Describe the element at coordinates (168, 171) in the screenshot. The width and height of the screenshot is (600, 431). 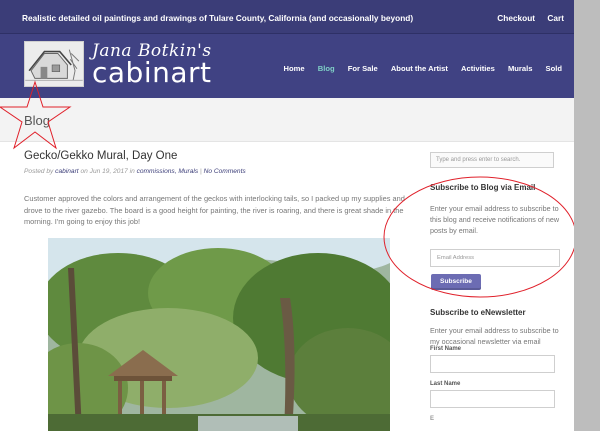
I see `meta-categories-link: commissions, Murals` at that location.